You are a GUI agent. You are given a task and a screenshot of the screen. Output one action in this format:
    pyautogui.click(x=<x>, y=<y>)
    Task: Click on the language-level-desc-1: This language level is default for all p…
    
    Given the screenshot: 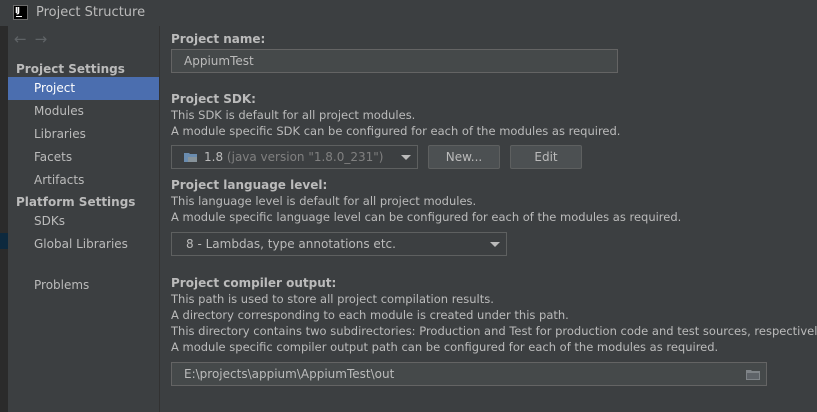 What is the action you would take?
    pyautogui.click(x=324, y=201)
    